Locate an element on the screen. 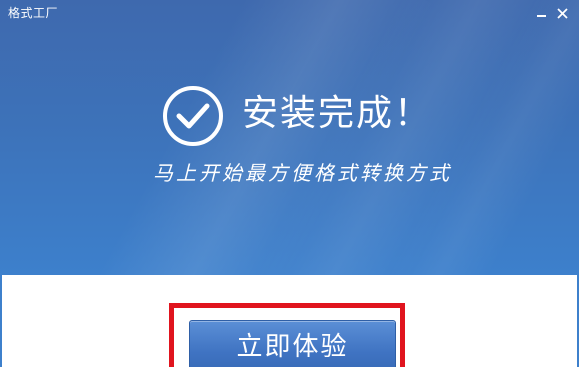  minimize-icon is located at coordinates (541, 16).